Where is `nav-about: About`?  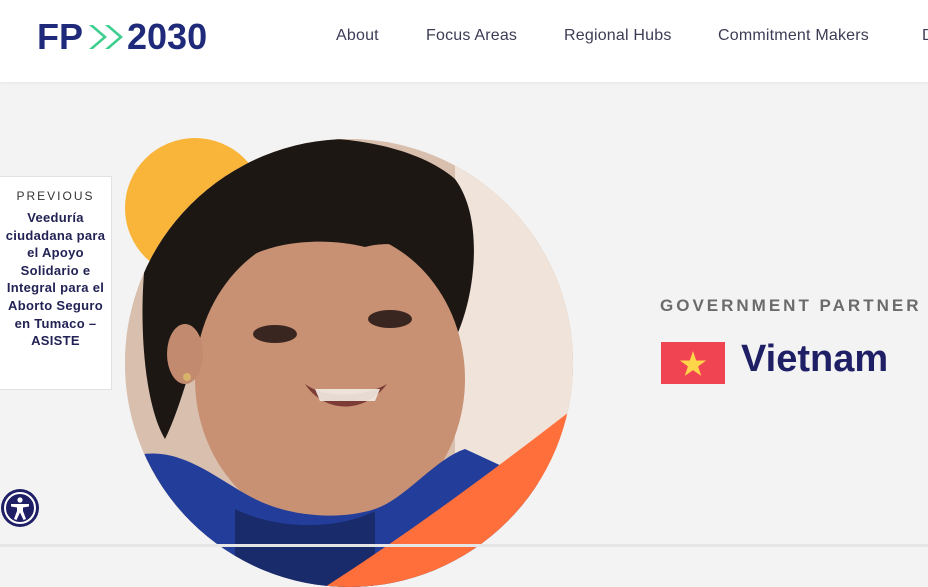 nav-about: About is located at coordinates (357, 36).